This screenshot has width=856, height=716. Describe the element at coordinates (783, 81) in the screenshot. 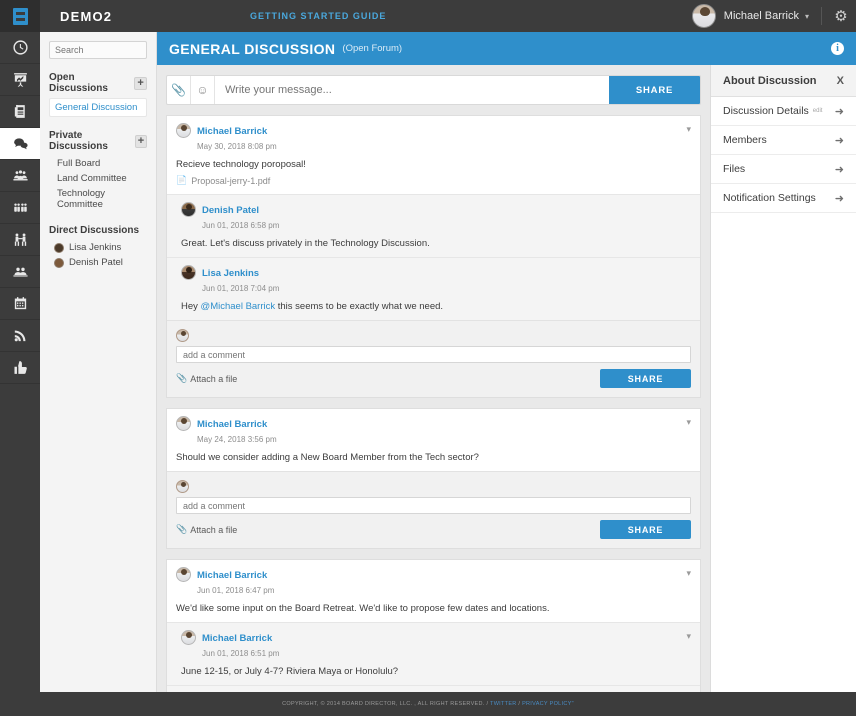

I see `panel-header: About Discussion X` at that location.